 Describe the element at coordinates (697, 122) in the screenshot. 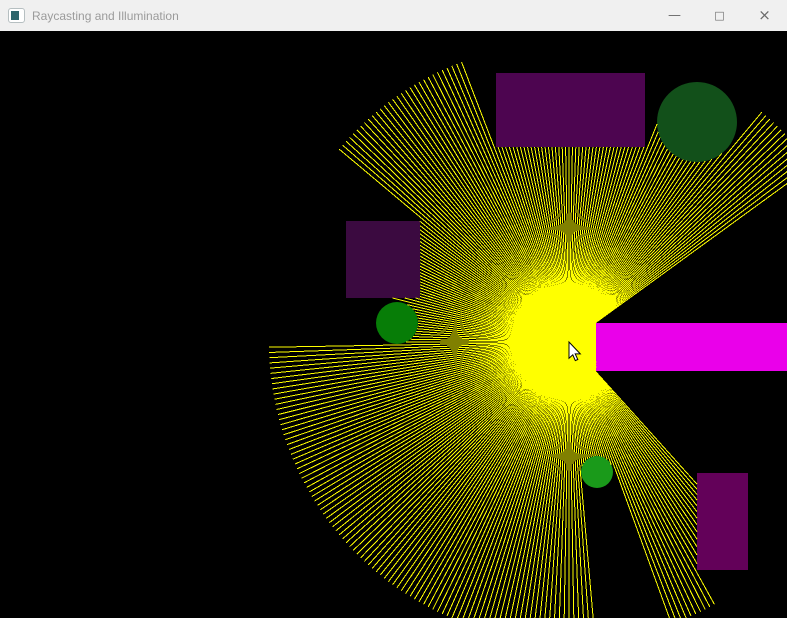

I see `top-right-green-circle` at that location.